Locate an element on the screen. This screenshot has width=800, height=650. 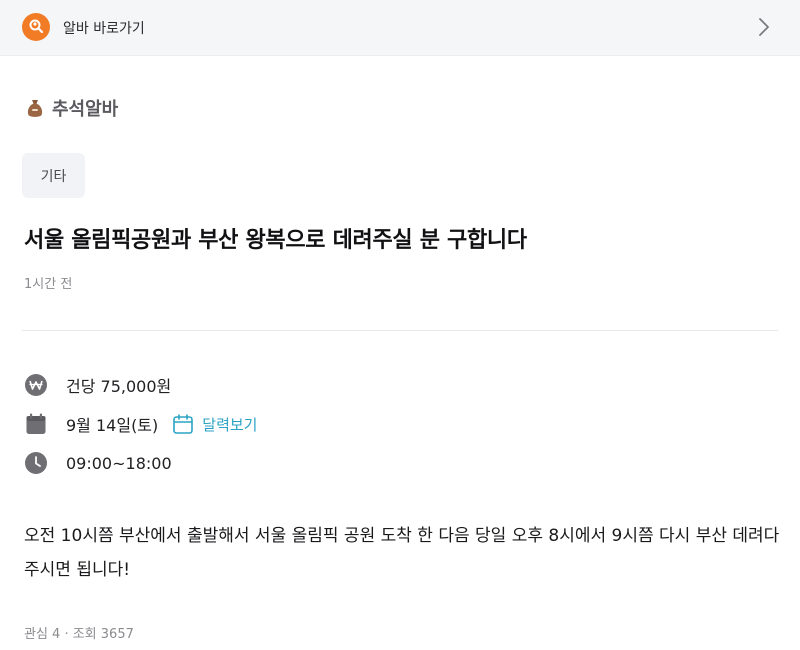
calendar-view-link: 달력보기 is located at coordinates (214, 424).